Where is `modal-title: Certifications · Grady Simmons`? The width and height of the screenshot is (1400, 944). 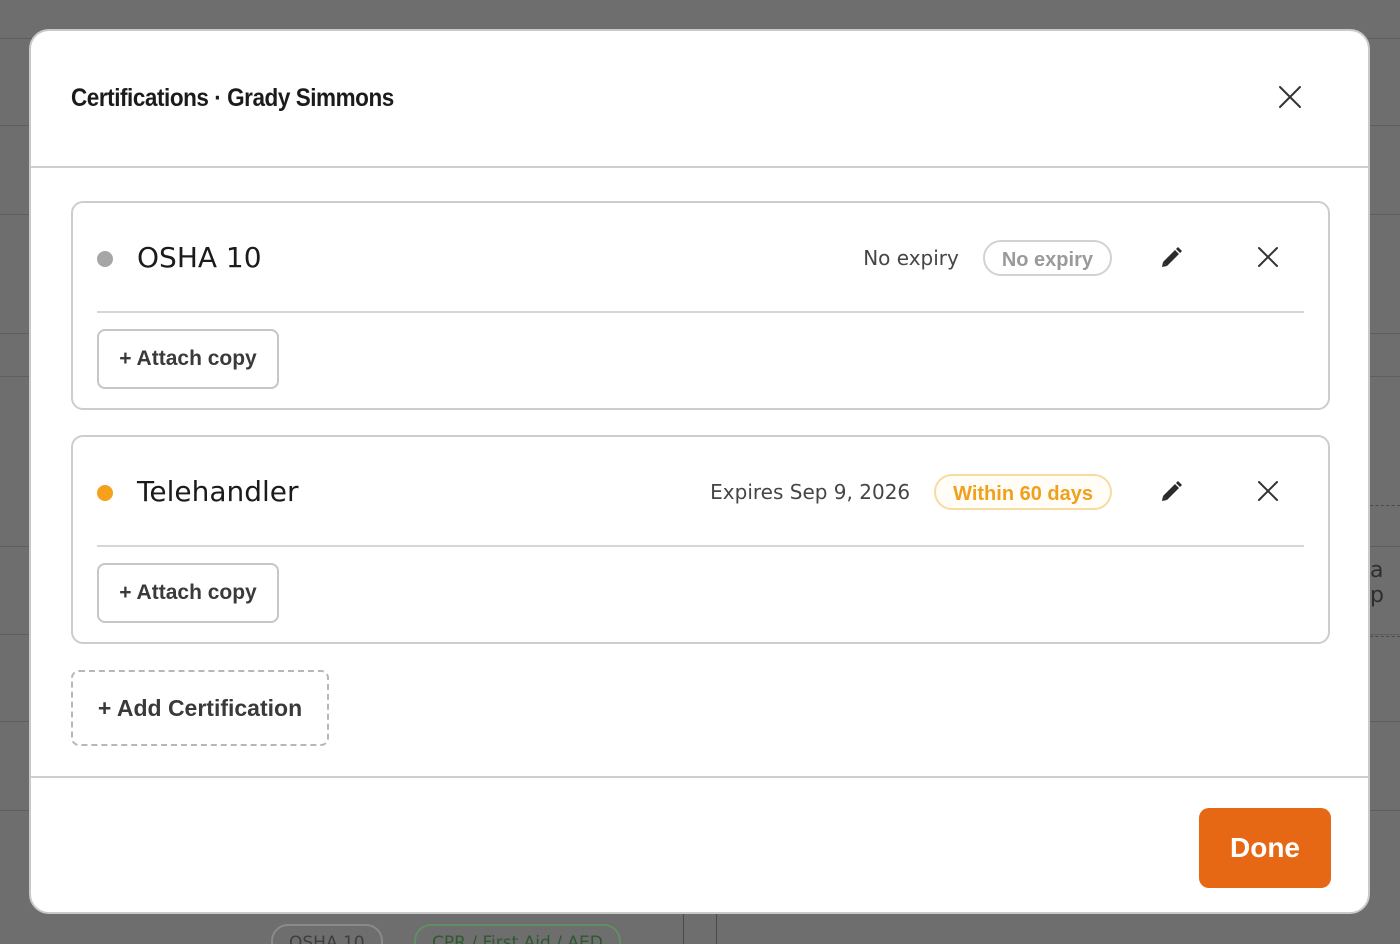 modal-title: Certifications · Grady Simmons is located at coordinates (232, 98).